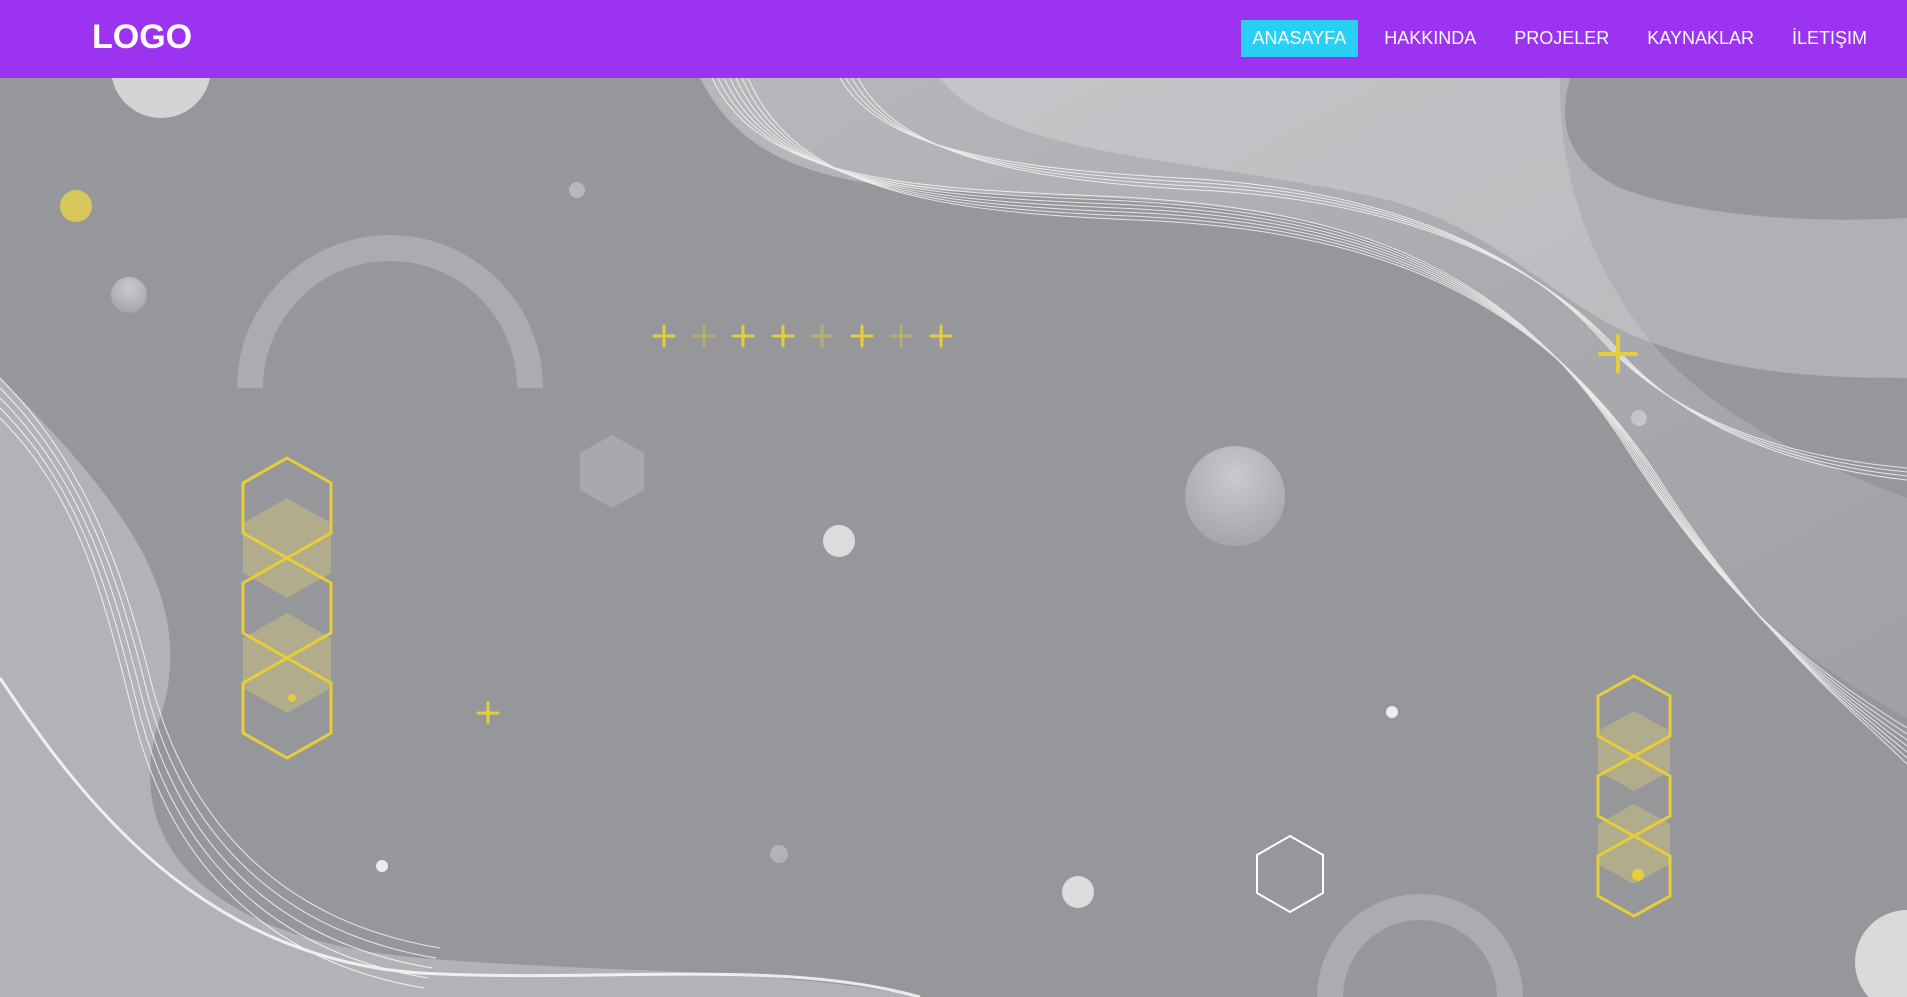 Image resolution: width=1907 pixels, height=997 pixels. What do you see at coordinates (1700, 38) in the screenshot?
I see `nav-item-resources: KAYNAKLAR` at bounding box center [1700, 38].